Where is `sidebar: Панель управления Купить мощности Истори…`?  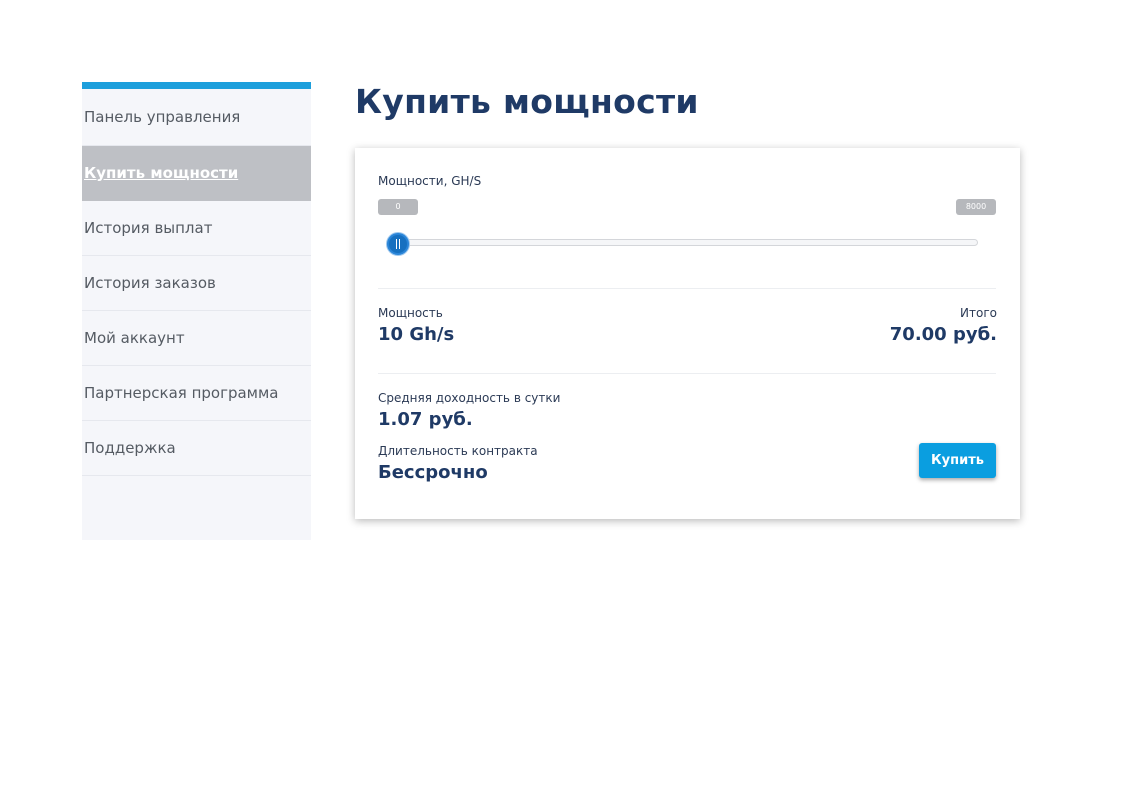
sidebar: Панель управления Купить мощности Истори… is located at coordinates (196, 311).